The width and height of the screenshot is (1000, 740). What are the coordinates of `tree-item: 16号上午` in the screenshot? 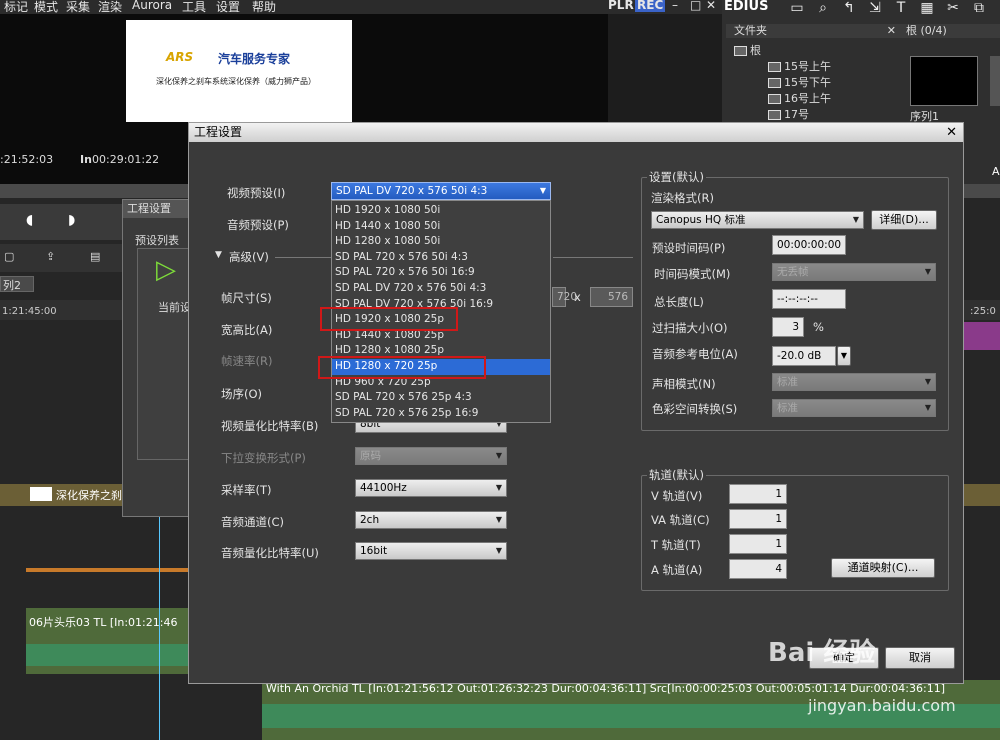 It's located at (799, 98).